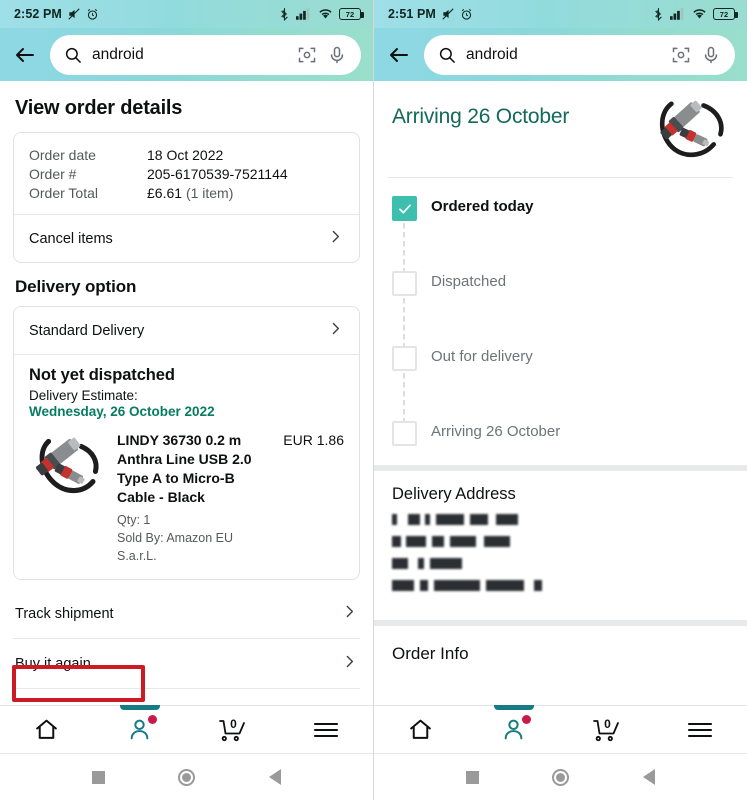  What do you see at coordinates (99, 108) in the screenshot?
I see `page-title: View order details` at bounding box center [99, 108].